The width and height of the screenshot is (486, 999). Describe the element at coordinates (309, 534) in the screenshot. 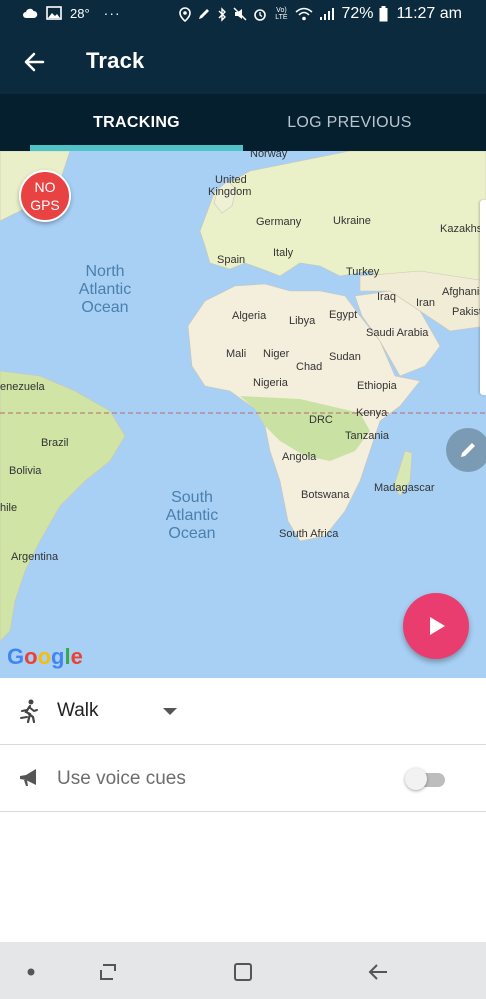

I see `map-label-south-africa: South Africa` at that location.